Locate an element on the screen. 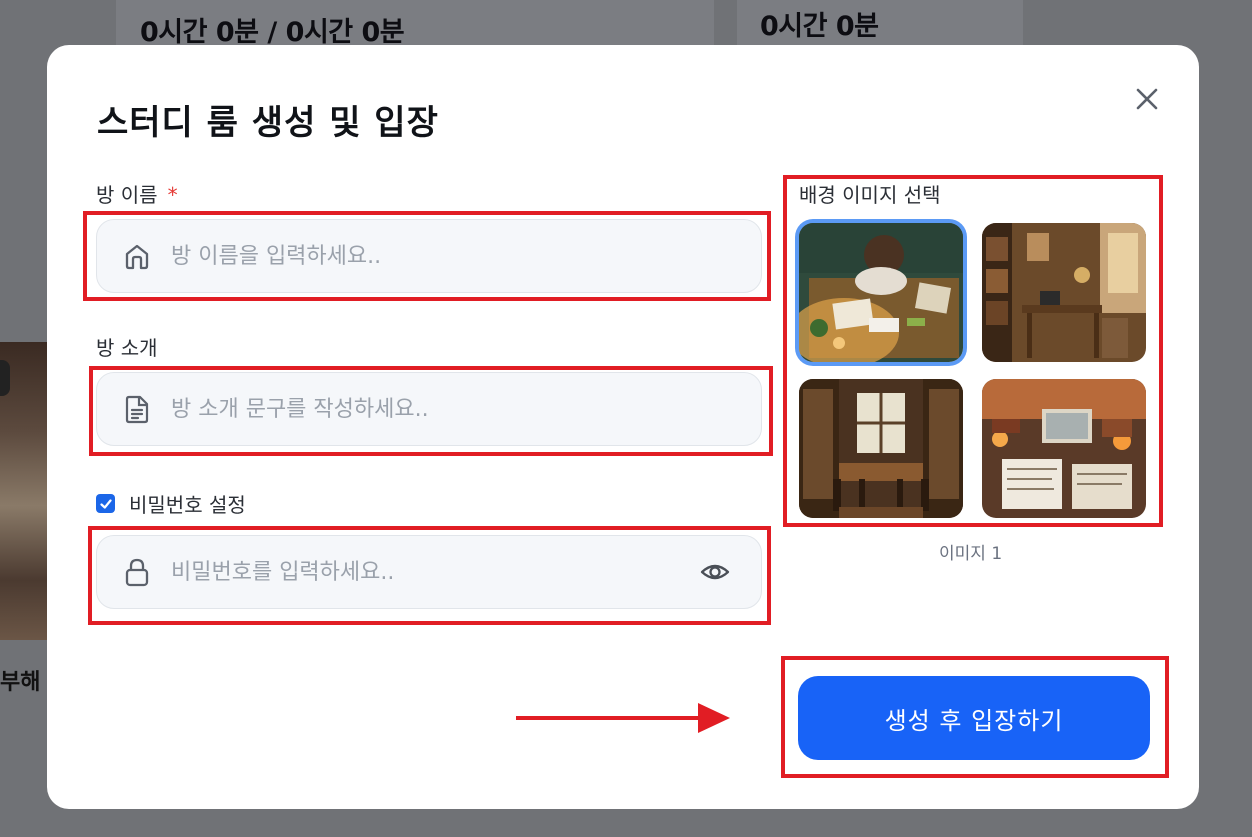  room-name-label: 방 이름 * is located at coordinates (137, 193).